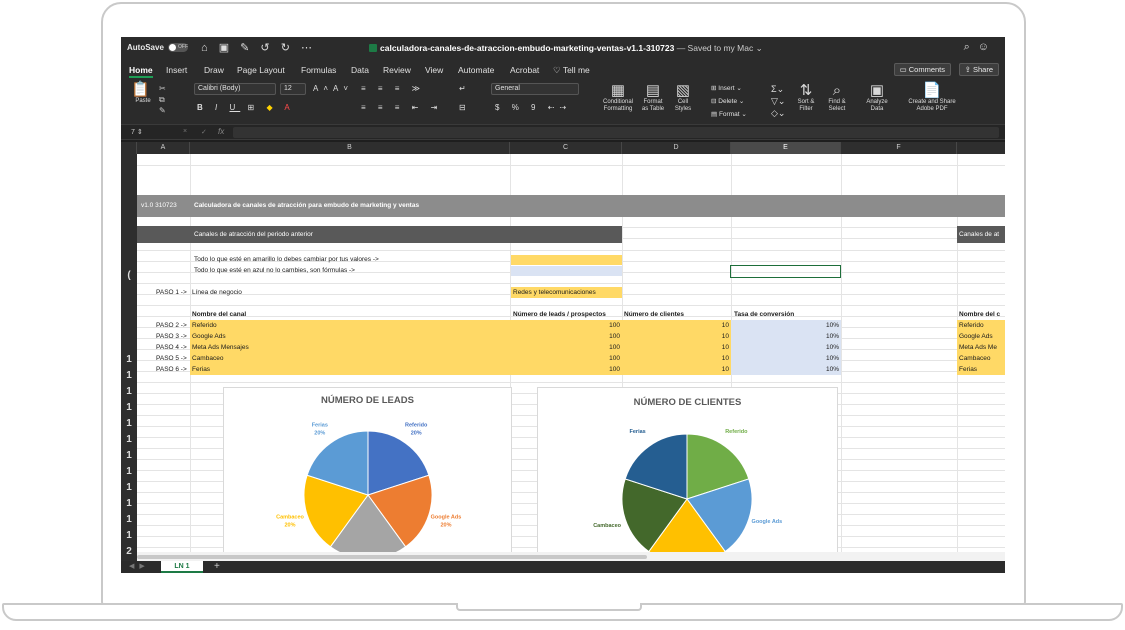  I want to click on editing-tools: Σ⌄ ▽⌄ ◇⌄, so click(778, 101).